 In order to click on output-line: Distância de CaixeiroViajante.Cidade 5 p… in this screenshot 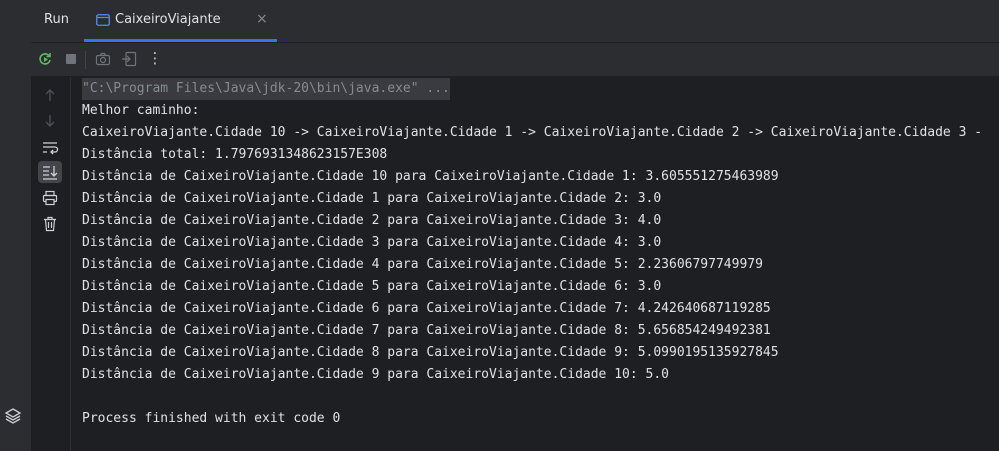, I will do `click(372, 286)`.